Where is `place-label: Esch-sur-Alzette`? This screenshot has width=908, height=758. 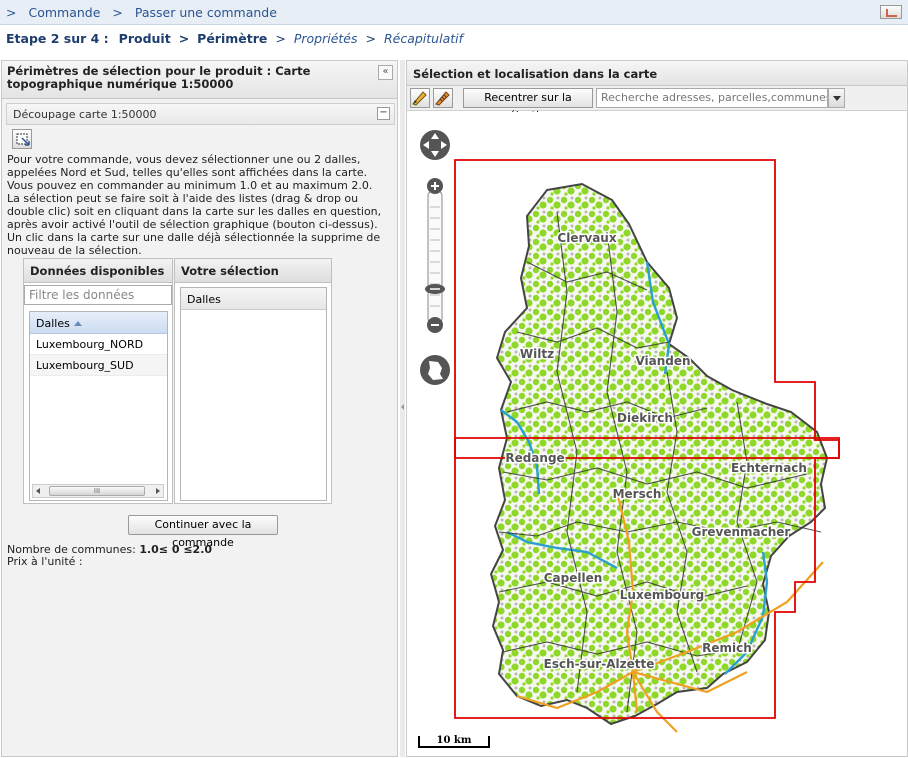 place-label: Esch-sur-Alzette is located at coordinates (599, 664).